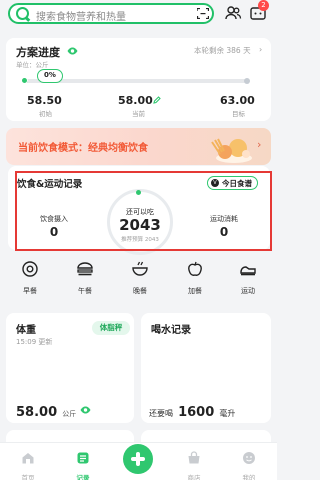 This screenshot has height=480, width=320. What do you see at coordinates (28, 458) in the screenshot?
I see `home-icon` at bounding box center [28, 458].